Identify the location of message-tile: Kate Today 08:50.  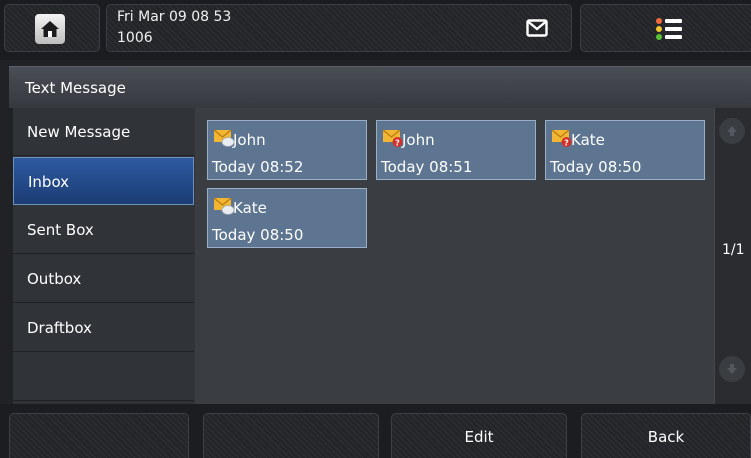
(287, 218).